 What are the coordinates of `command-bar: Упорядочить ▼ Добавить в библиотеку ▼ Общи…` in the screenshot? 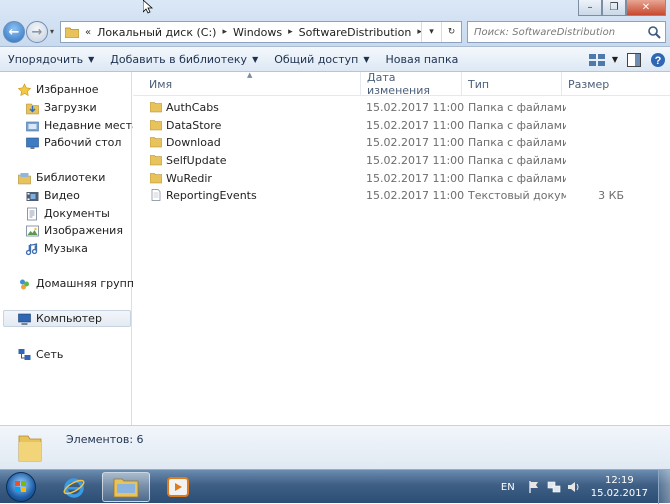 It's located at (335, 59).